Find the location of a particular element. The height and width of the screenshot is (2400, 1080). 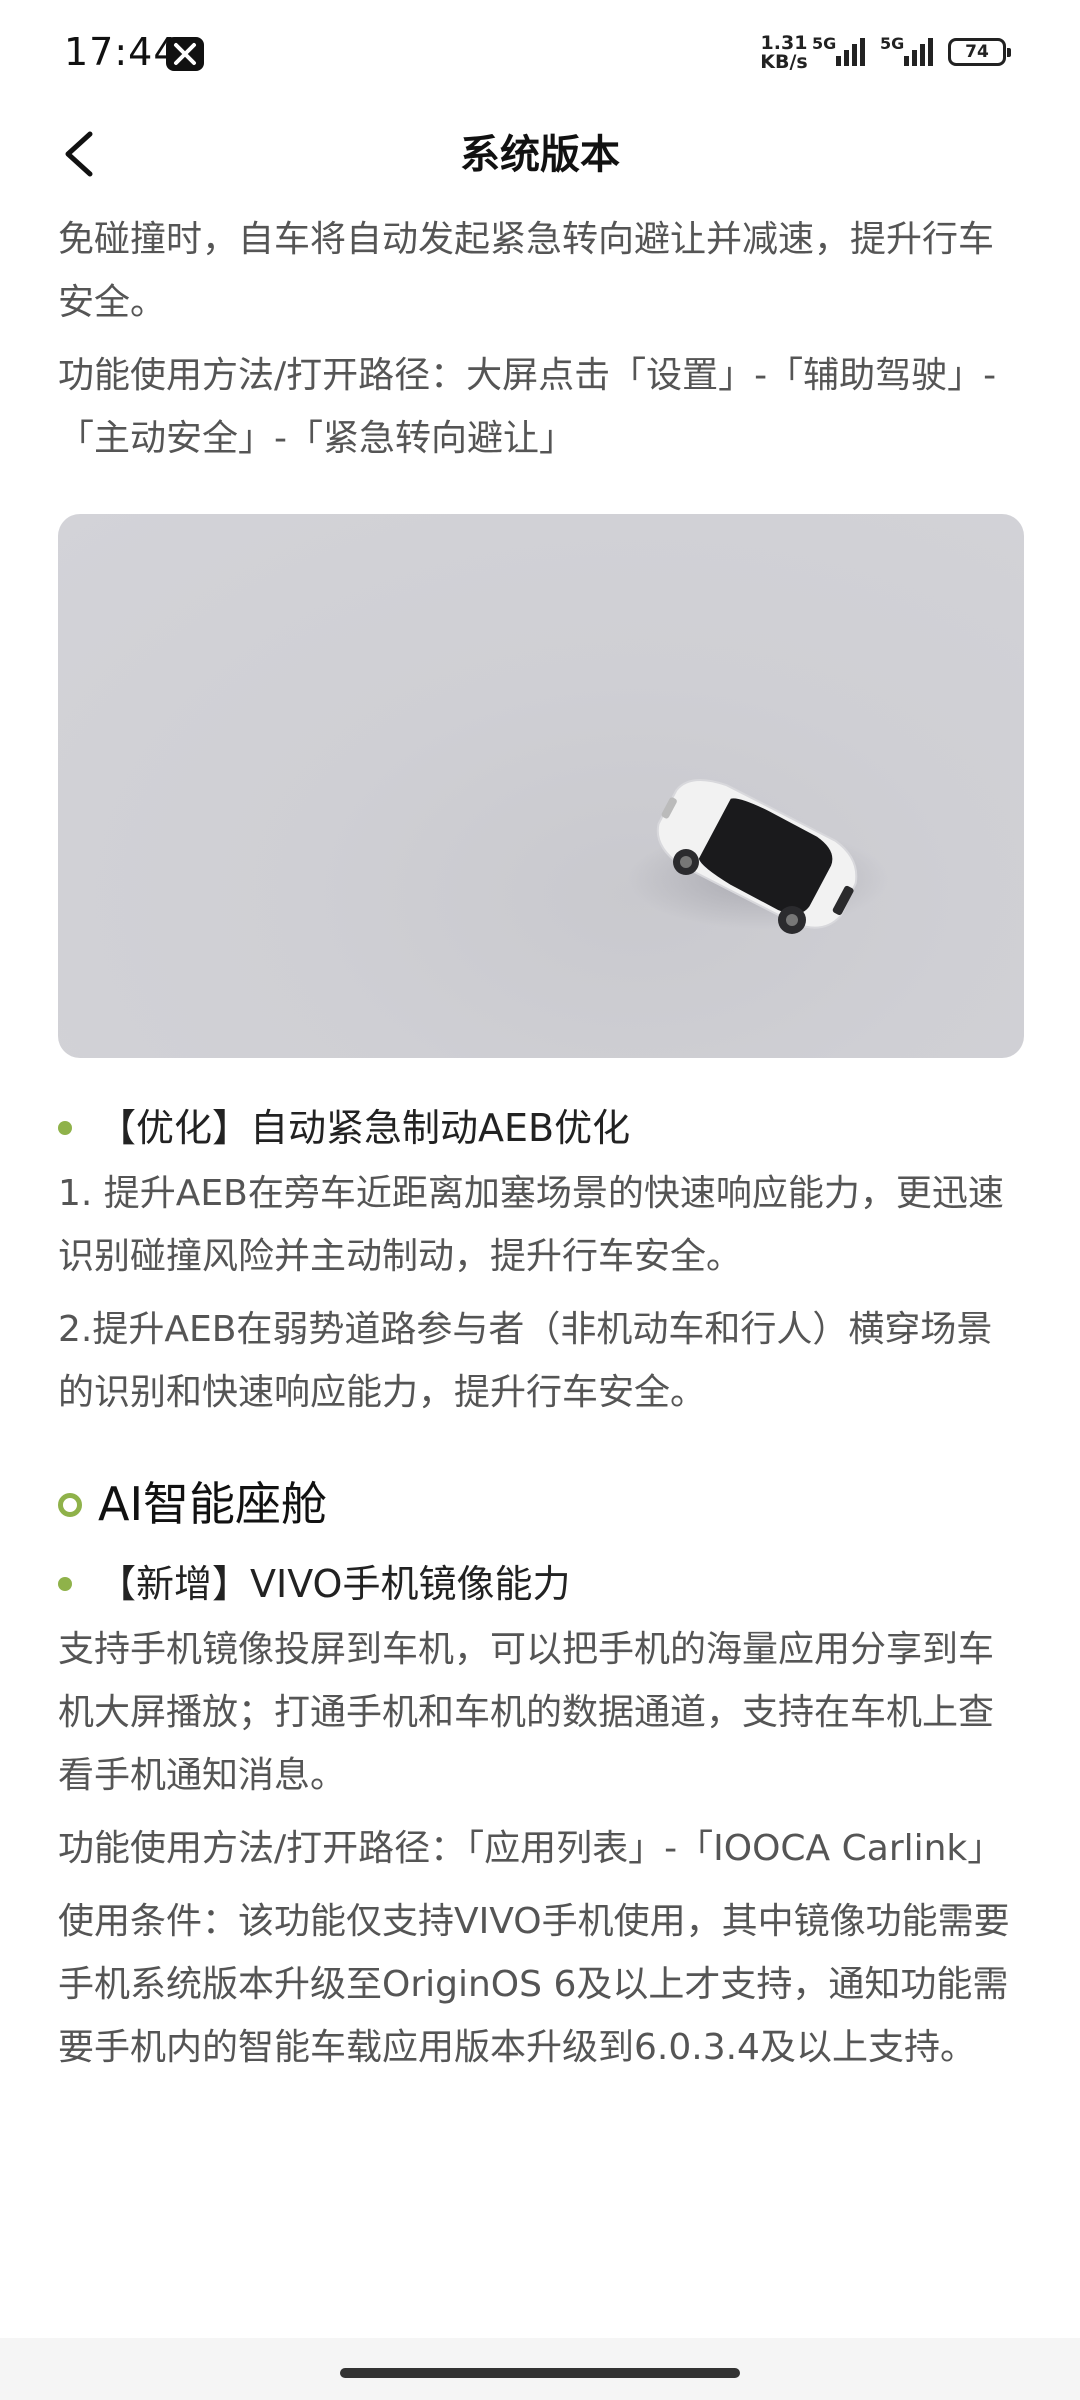

aeb-feature-title-text: 【优化】自动紧急制动AEB优化 is located at coordinates (364, 1128).